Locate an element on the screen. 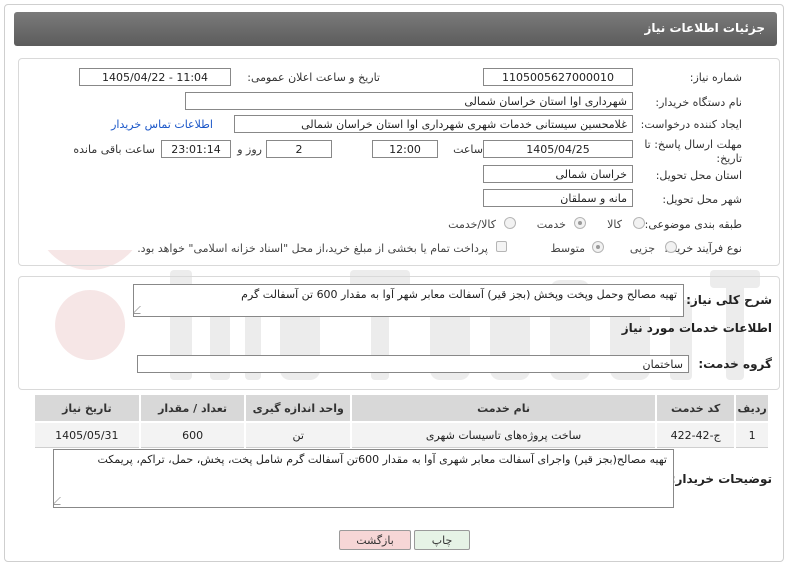 The width and height of the screenshot is (788, 566). col-quantity: تعداد / مقدار is located at coordinates (192, 408).